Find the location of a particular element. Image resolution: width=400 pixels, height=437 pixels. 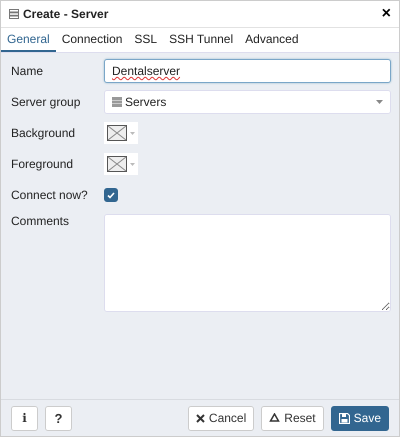

cancel-button: Cancel is located at coordinates (221, 418).